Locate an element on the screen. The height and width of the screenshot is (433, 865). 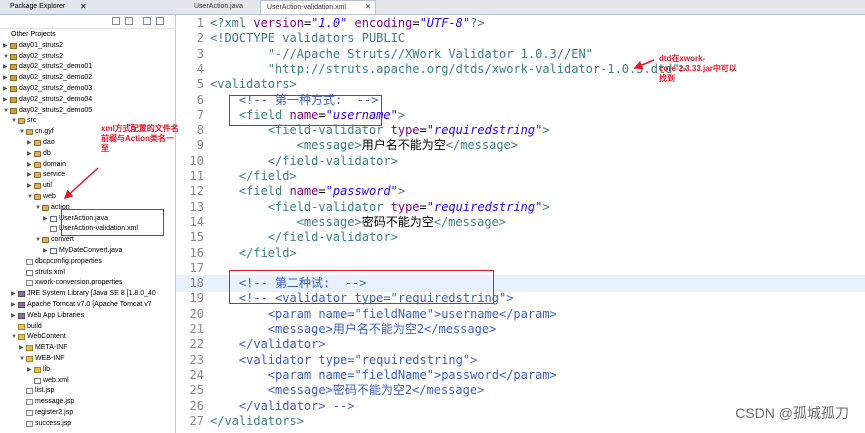
annotation-line: core-2.3.33.jar中可以 is located at coordinates (698, 68).